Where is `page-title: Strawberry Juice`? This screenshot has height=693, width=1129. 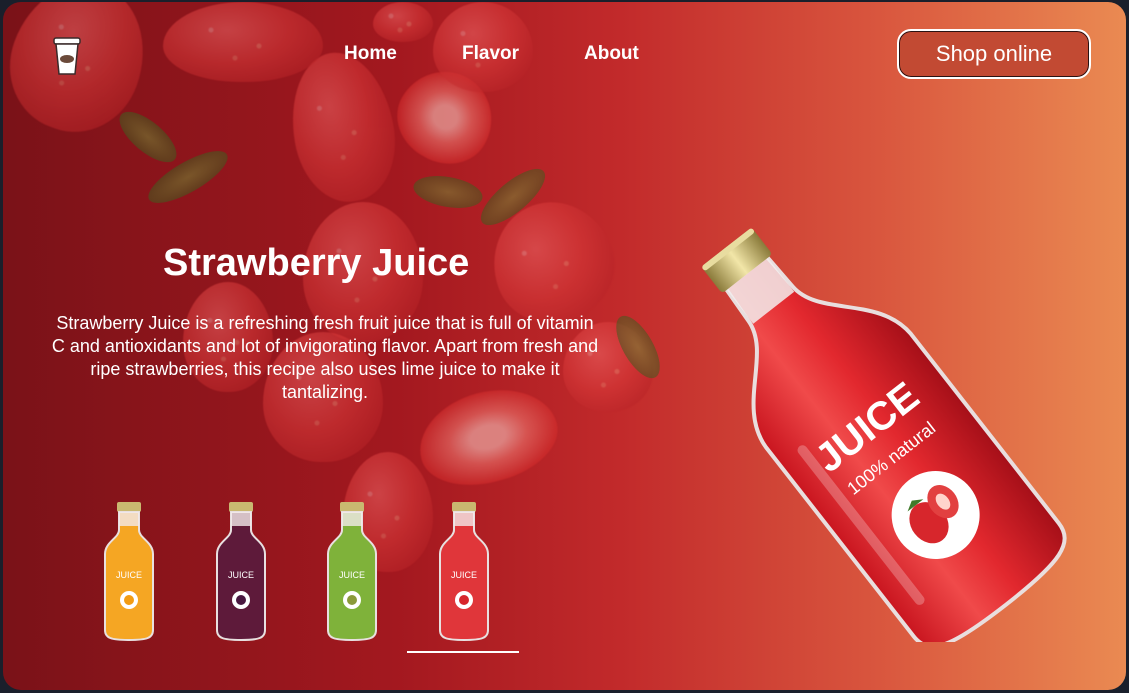
page-title: Strawberry Juice is located at coordinates (316, 263).